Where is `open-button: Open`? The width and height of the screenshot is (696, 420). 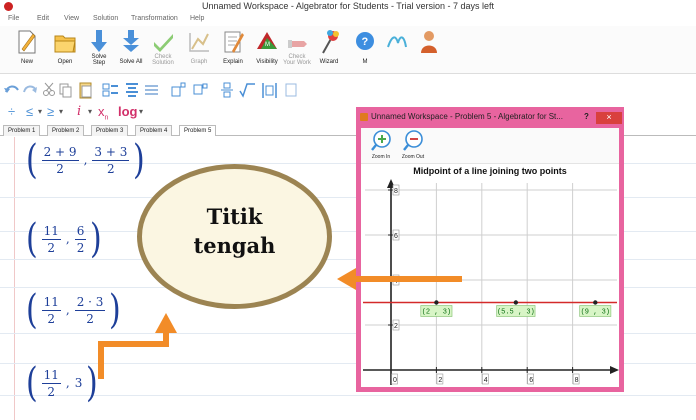
open-button: Open is located at coordinates (65, 50).